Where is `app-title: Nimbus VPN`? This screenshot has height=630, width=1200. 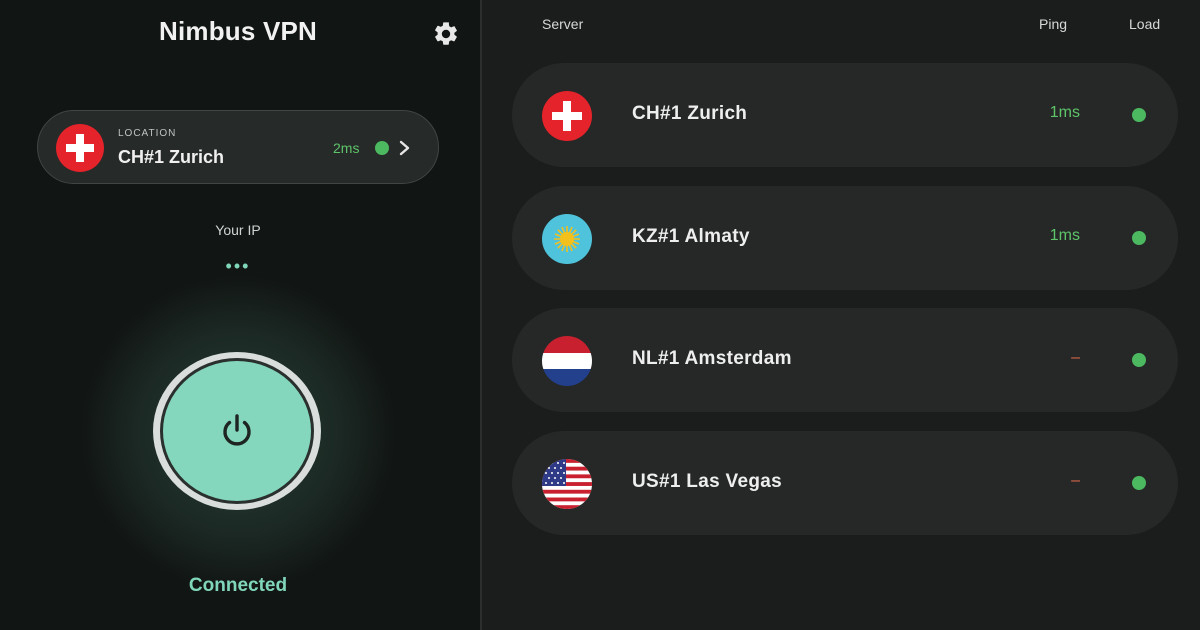 app-title: Nimbus VPN is located at coordinates (238, 31).